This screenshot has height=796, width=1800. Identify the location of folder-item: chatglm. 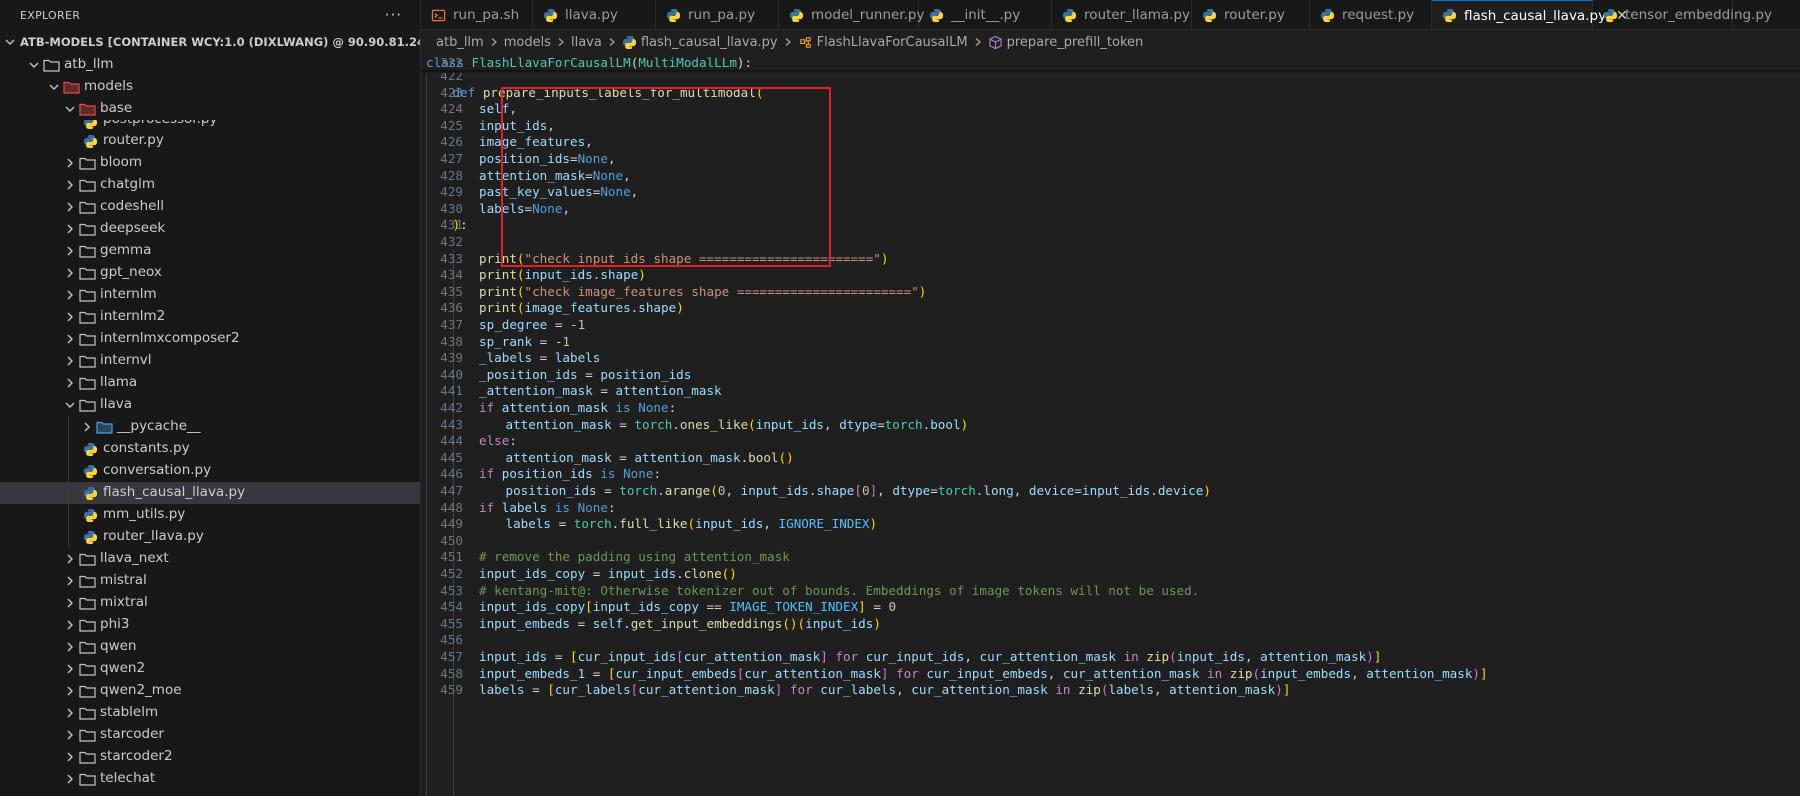
(210, 185).